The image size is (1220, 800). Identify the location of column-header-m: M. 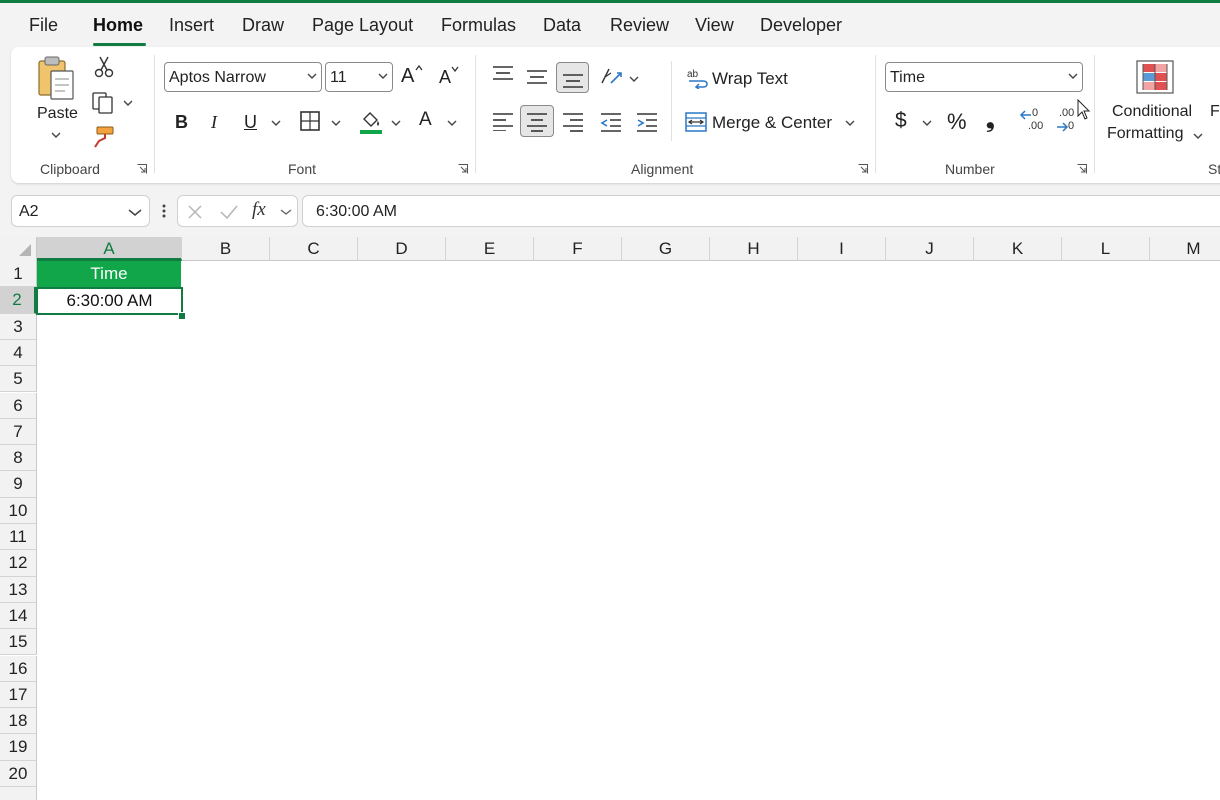
(1185, 249).